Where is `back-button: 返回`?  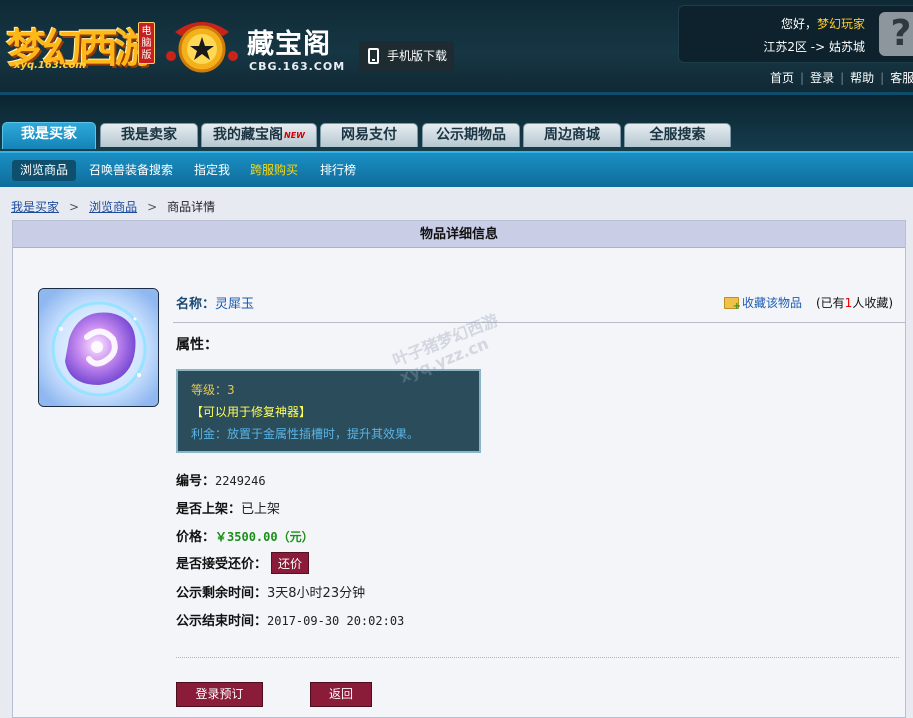
back-button: 返回 is located at coordinates (341, 694).